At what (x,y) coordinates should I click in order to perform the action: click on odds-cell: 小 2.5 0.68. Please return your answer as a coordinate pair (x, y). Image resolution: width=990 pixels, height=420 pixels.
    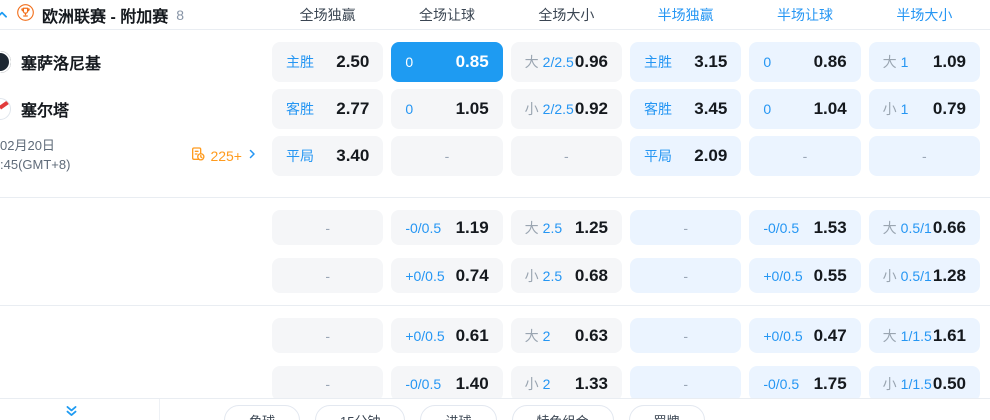
    Looking at the image, I should click on (566, 275).